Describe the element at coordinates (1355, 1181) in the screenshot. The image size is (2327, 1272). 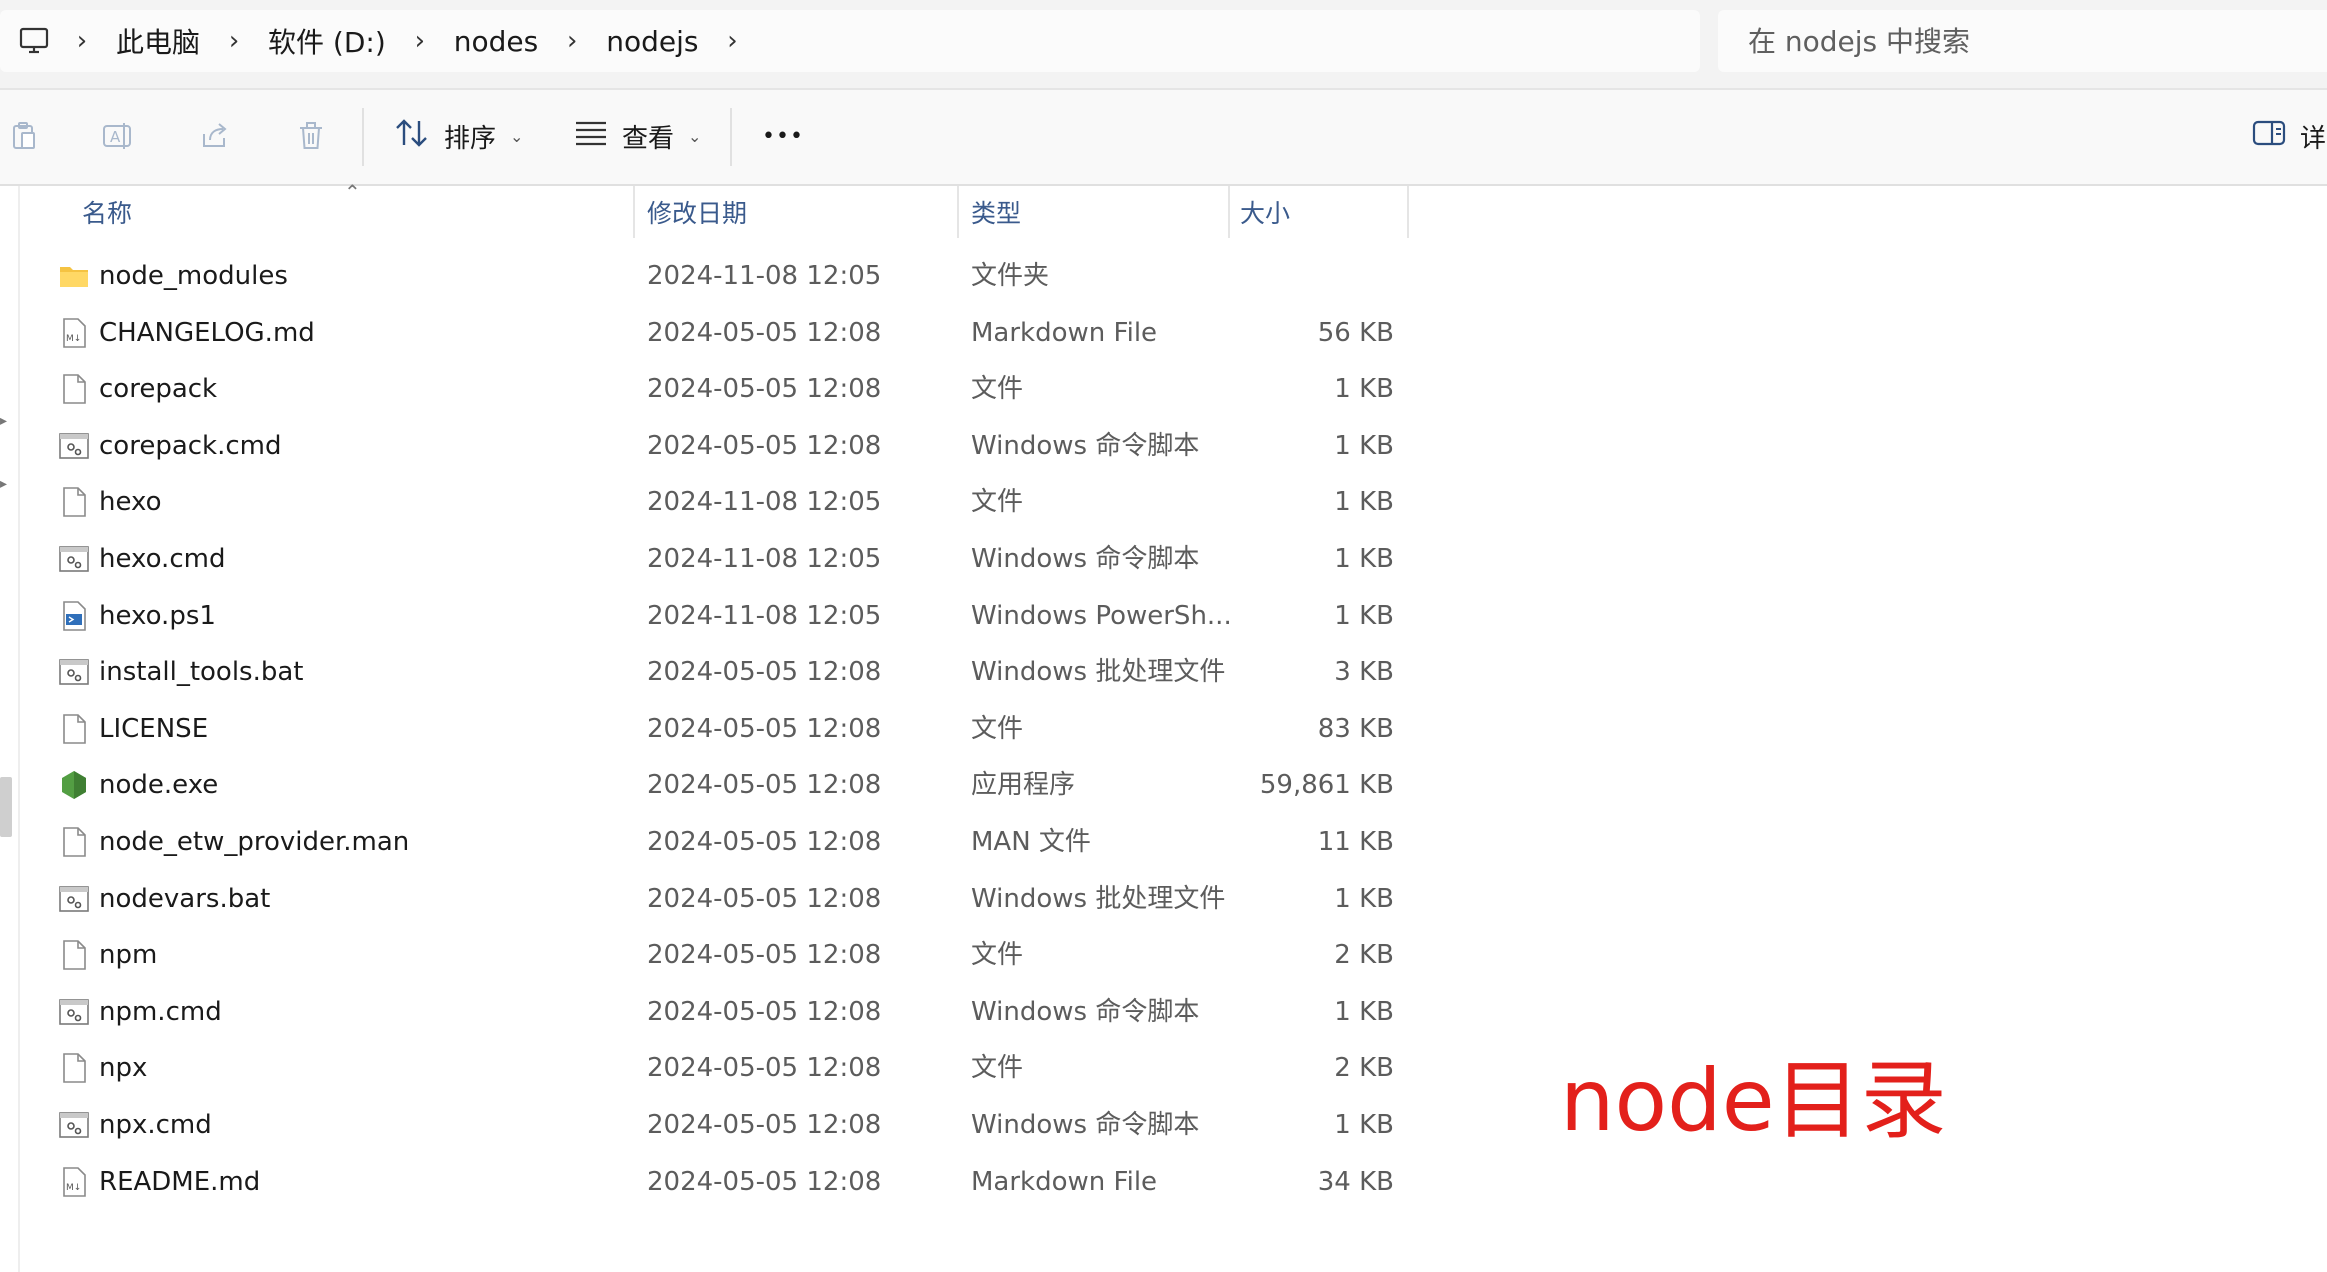
I see `file-size: 34 KB` at that location.